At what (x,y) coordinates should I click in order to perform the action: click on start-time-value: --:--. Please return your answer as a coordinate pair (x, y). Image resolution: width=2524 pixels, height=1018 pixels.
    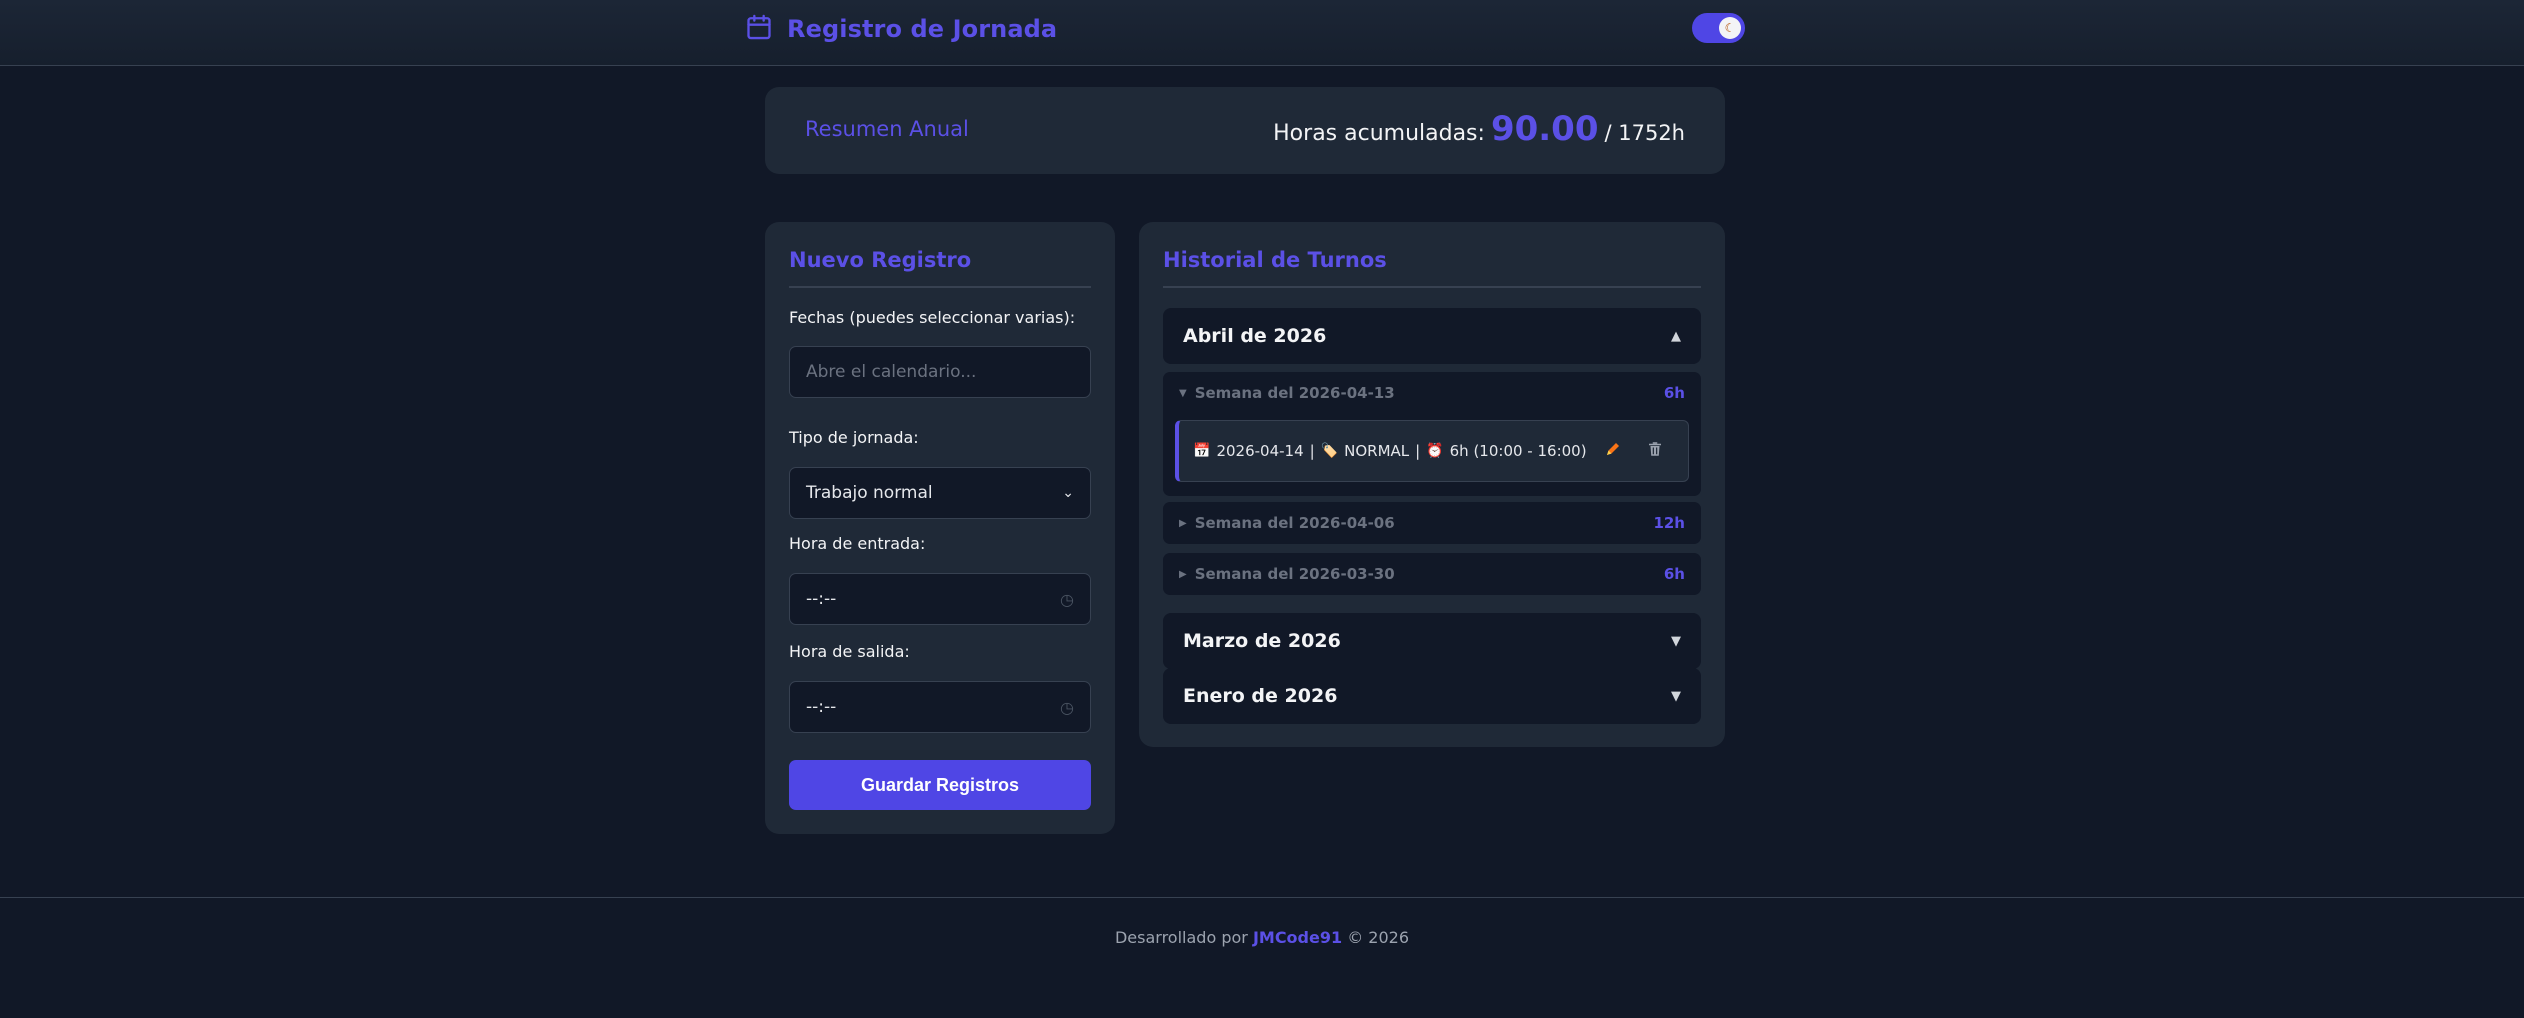
    Looking at the image, I should click on (821, 599).